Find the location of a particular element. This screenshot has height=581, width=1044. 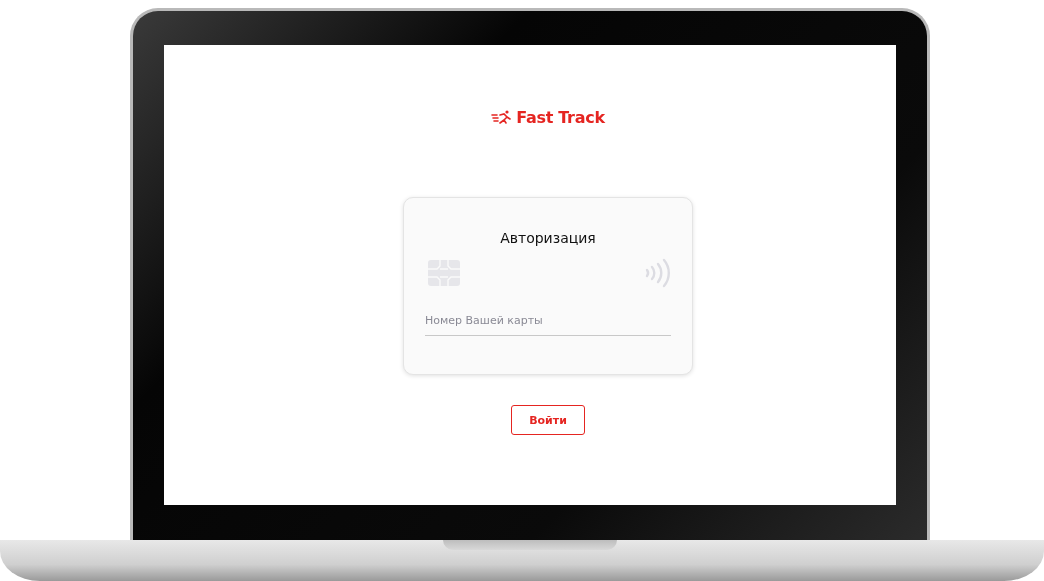

login-button: Войти is located at coordinates (548, 420).